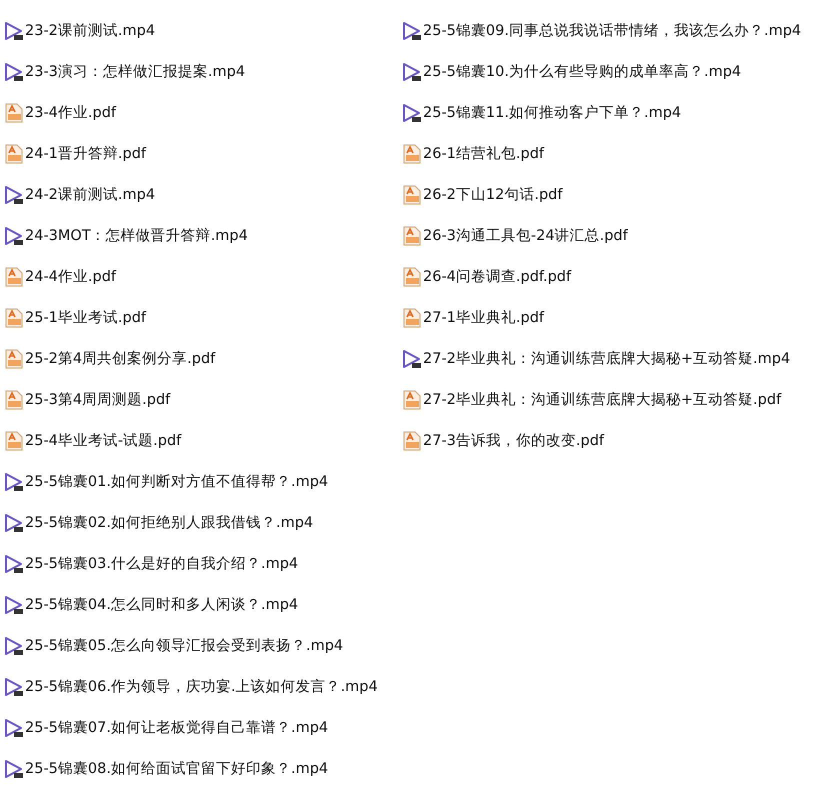  I want to click on file-name: 23-2课前测试.mp4, so click(90, 30).